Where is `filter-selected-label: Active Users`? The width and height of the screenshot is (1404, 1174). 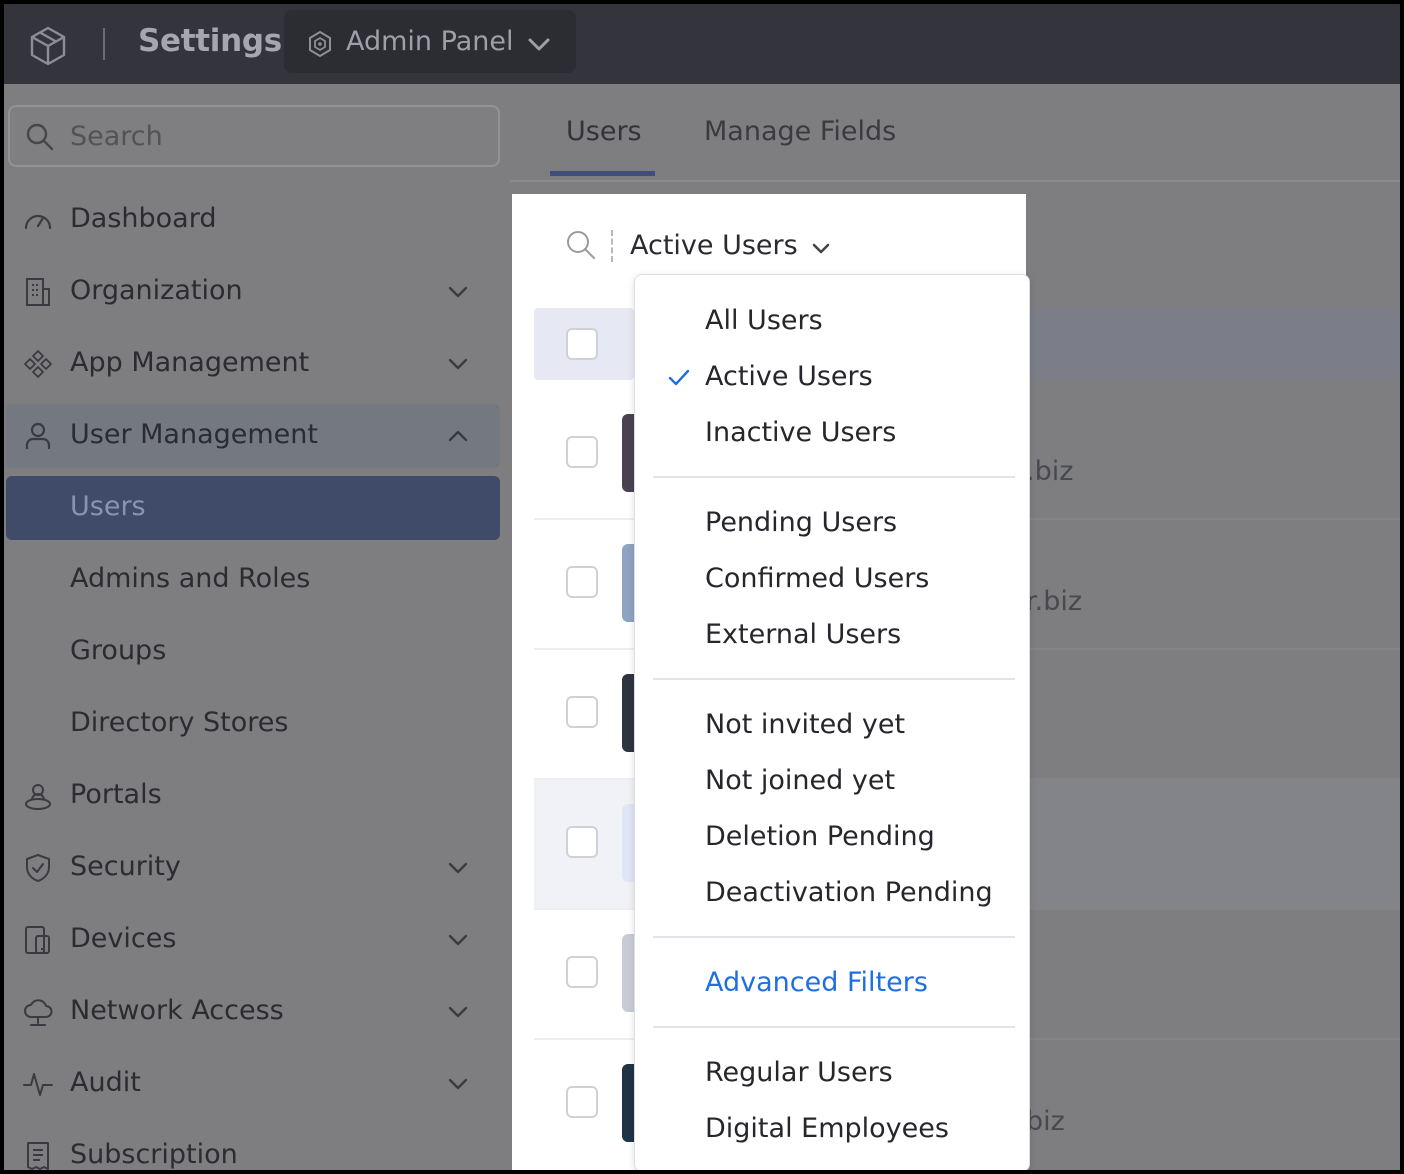
filter-selected-label: Active Users is located at coordinates (714, 245).